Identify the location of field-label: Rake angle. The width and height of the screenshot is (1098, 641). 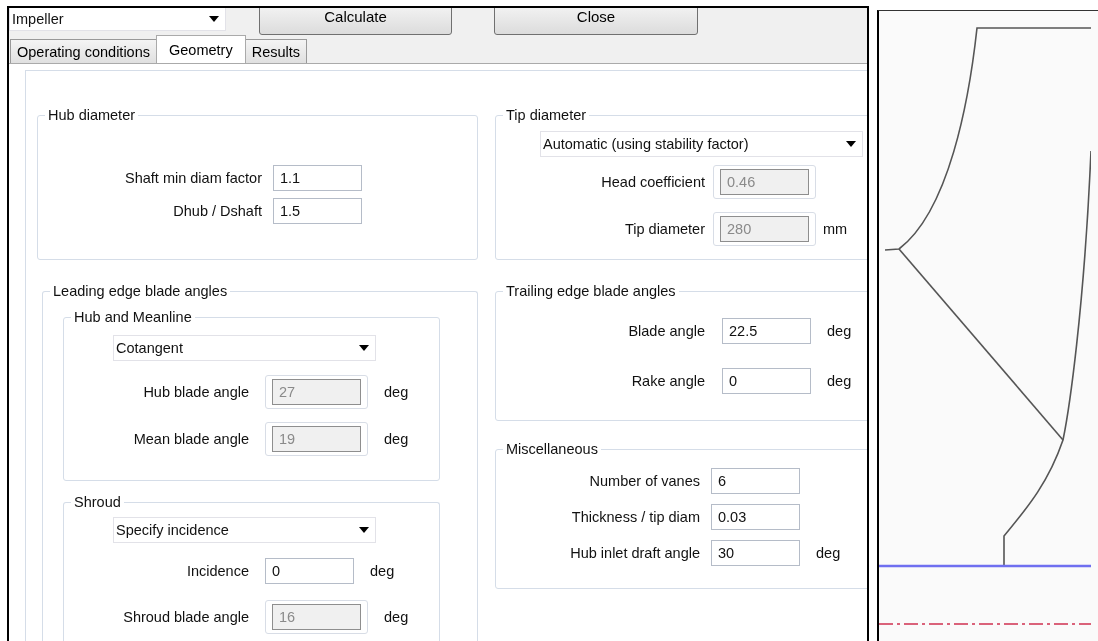
(667, 381).